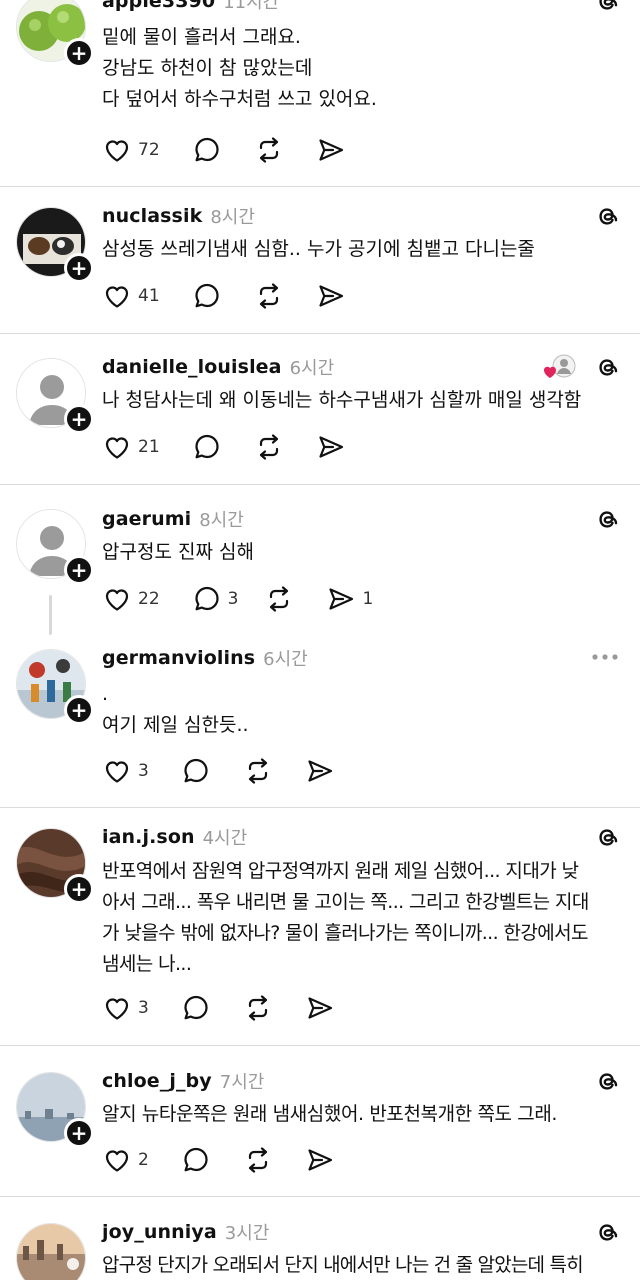 Image resolution: width=640 pixels, height=1280 pixels. What do you see at coordinates (242, 1082) in the screenshot?
I see `timestamp: 7시간` at bounding box center [242, 1082].